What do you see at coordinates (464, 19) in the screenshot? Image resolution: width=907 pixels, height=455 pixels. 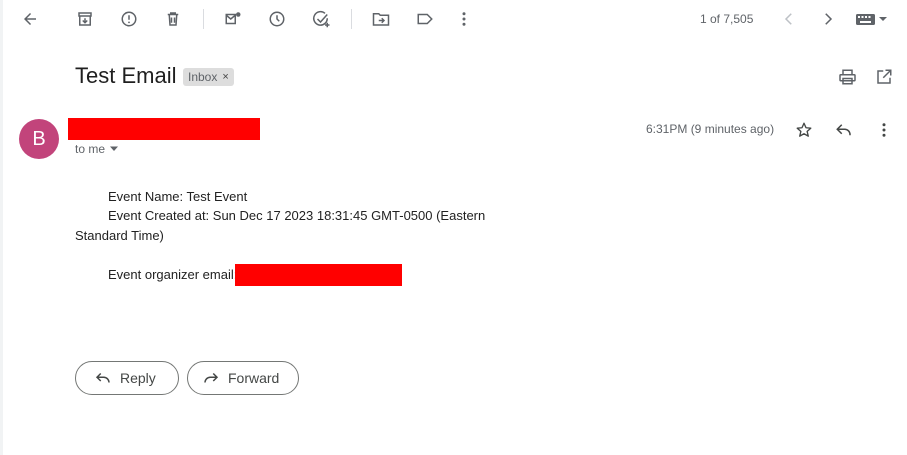 I see `more-vert-icon` at bounding box center [464, 19].